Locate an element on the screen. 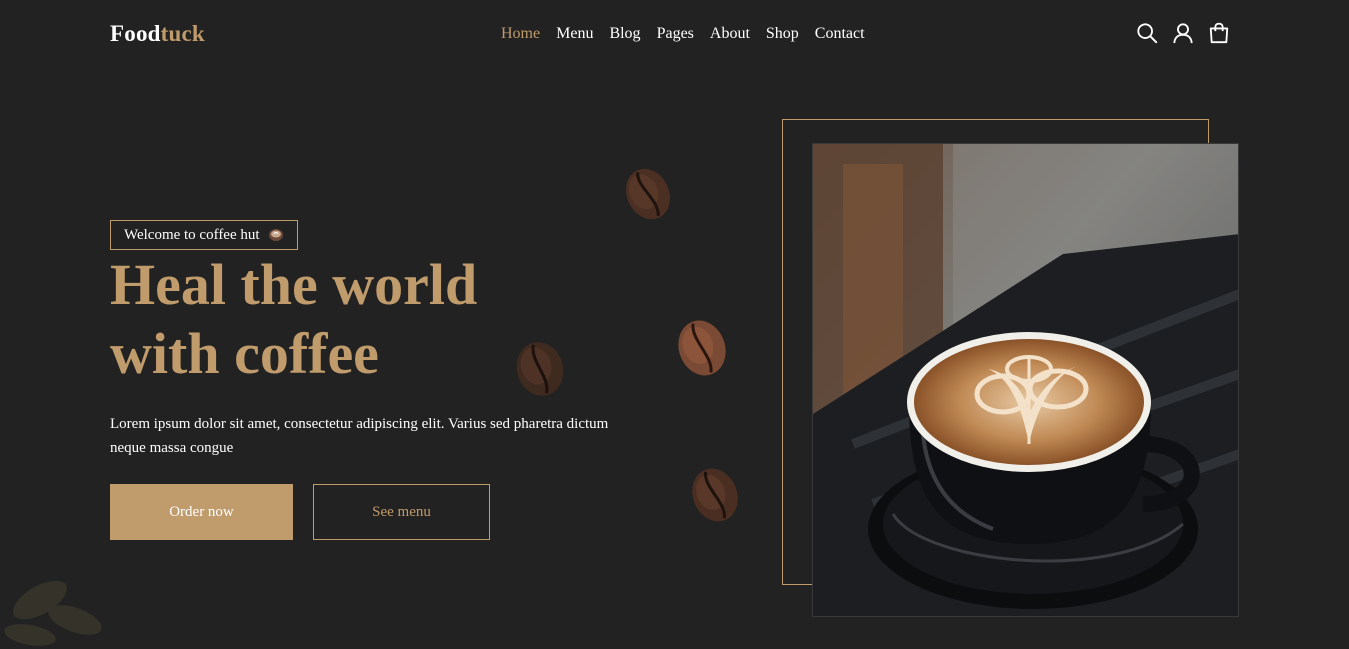 This screenshot has width=1349, height=649. logo-accent: tuck is located at coordinates (182, 33).